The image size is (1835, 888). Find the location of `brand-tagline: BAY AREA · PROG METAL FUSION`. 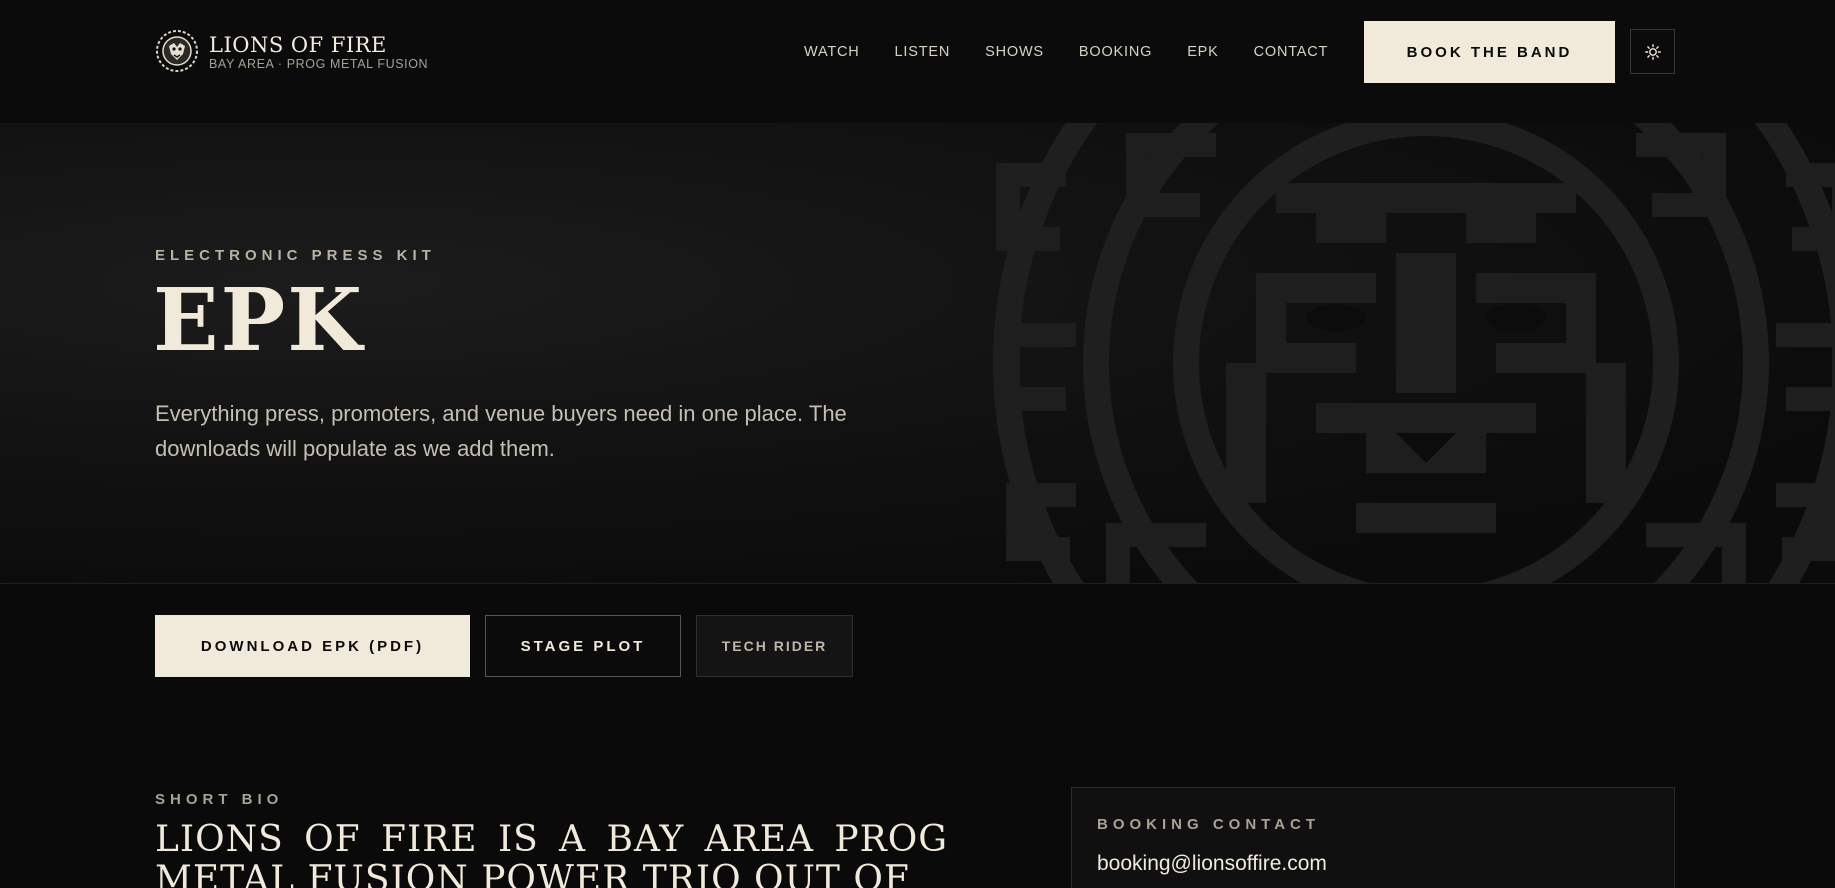

brand-tagline: BAY AREA · PROG METAL FUSION is located at coordinates (319, 63).